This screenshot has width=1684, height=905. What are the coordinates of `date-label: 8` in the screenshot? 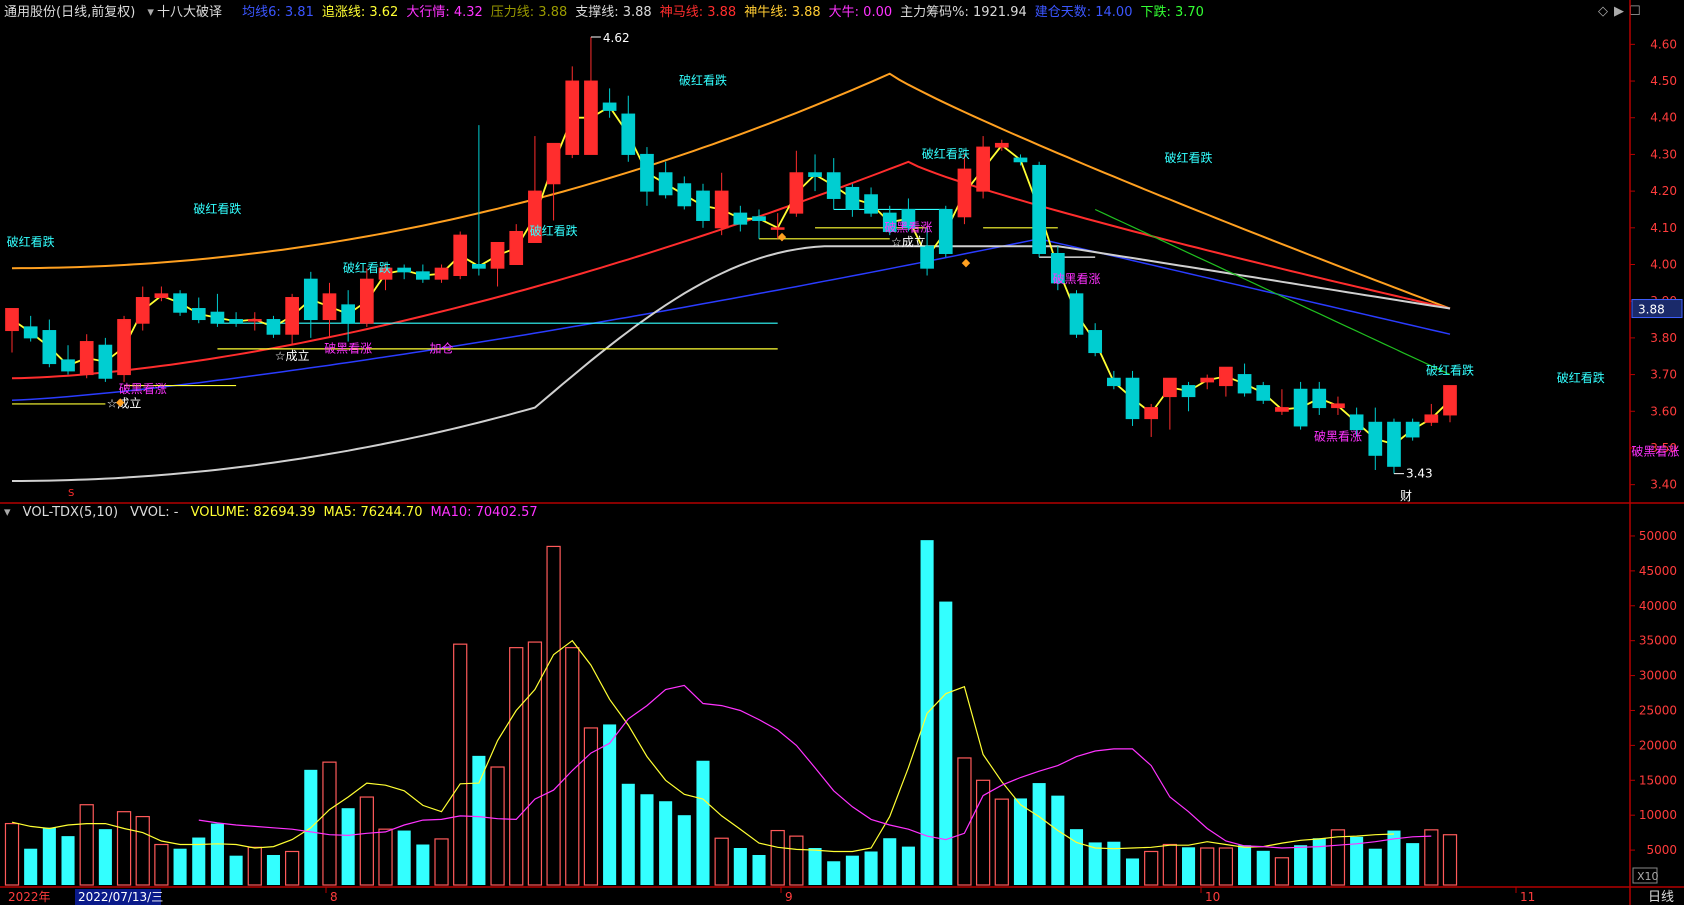 It's located at (334, 897).